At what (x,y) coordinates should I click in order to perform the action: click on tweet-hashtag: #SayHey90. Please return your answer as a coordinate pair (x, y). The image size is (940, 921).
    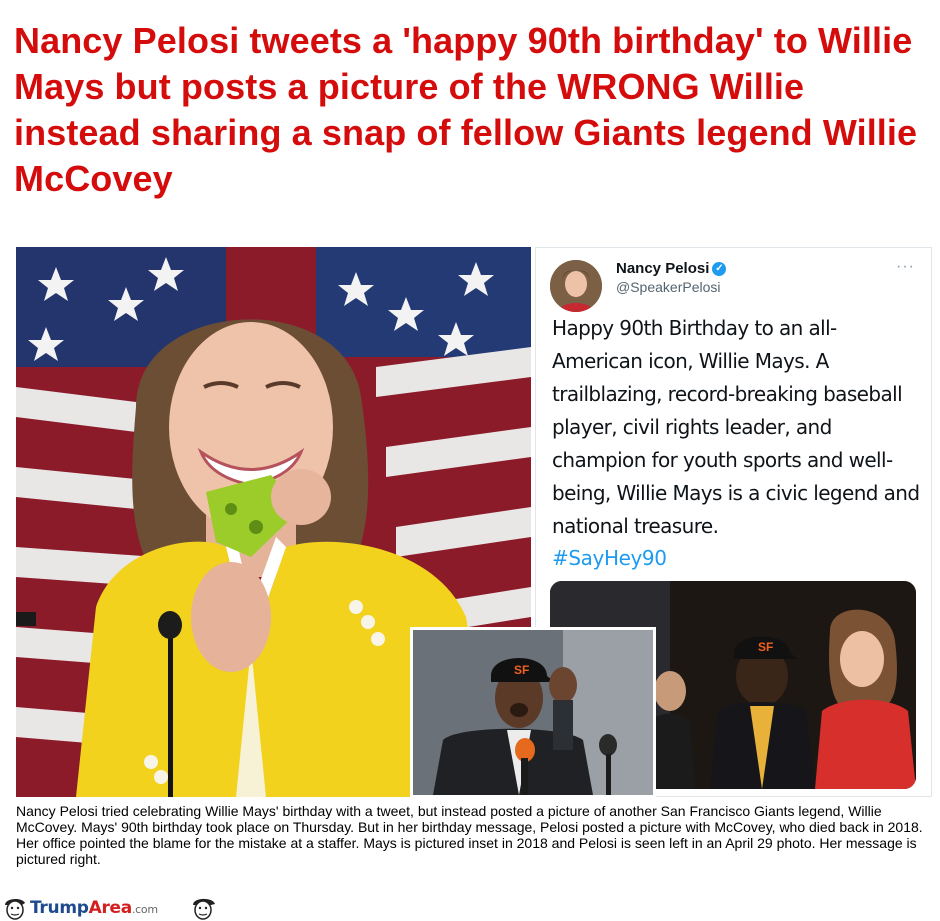
    Looking at the image, I should click on (609, 558).